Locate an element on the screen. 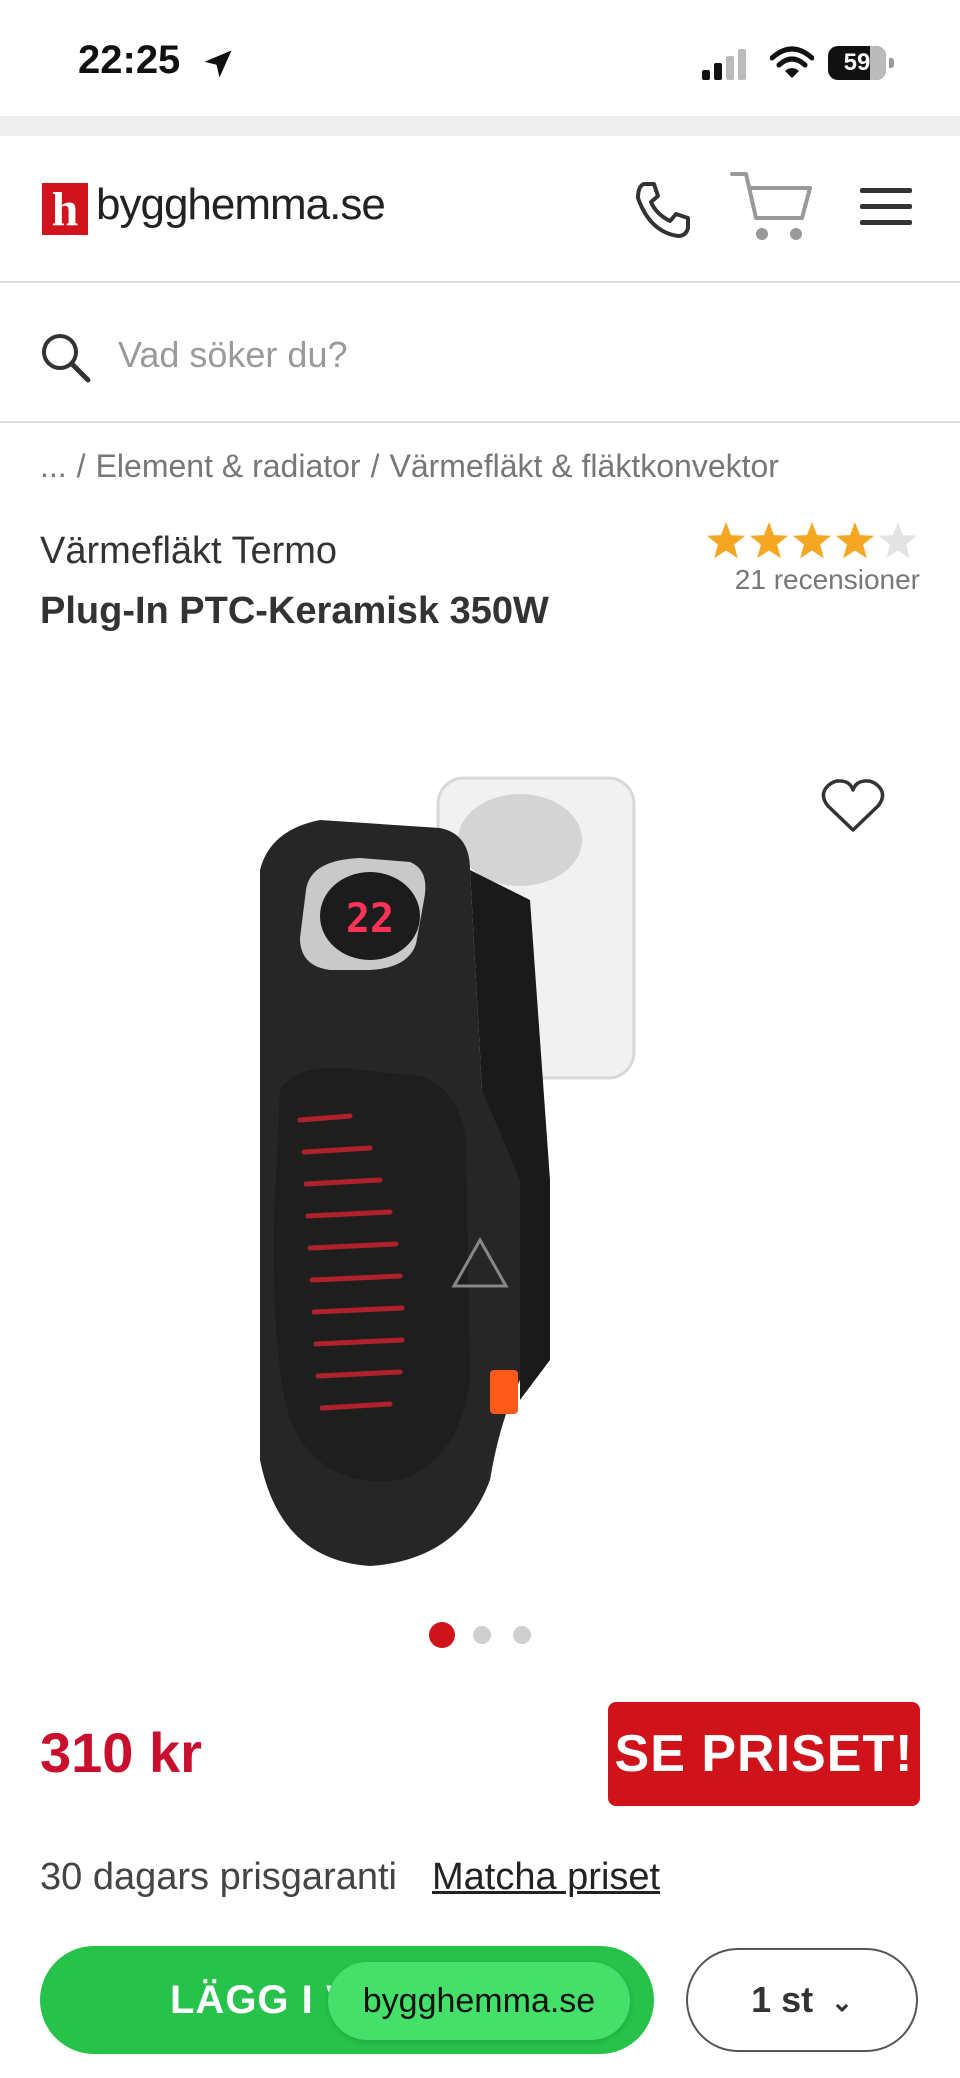  menu-icon is located at coordinates (886, 207).